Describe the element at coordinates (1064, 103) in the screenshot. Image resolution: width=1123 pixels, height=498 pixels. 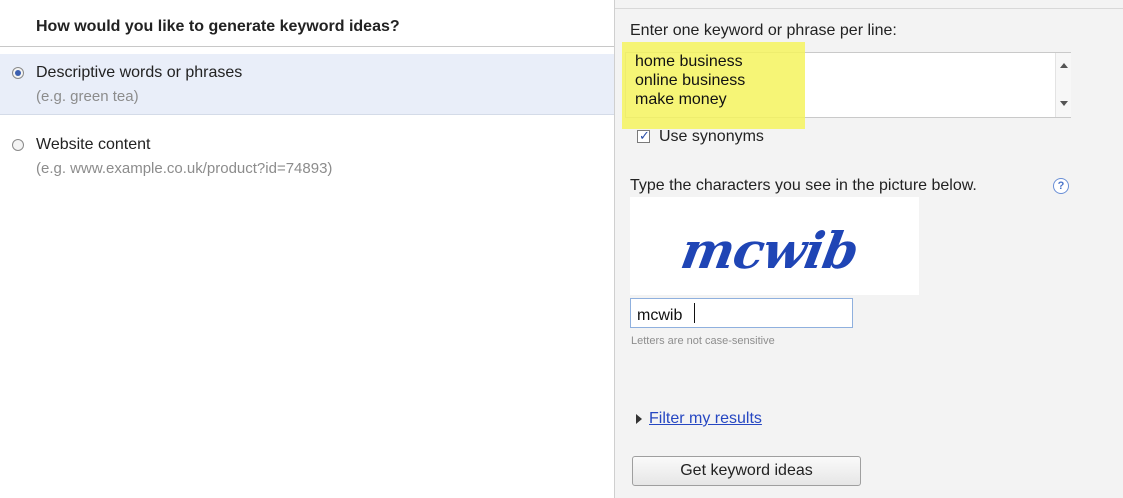
I see `scroll-down-icon` at that location.